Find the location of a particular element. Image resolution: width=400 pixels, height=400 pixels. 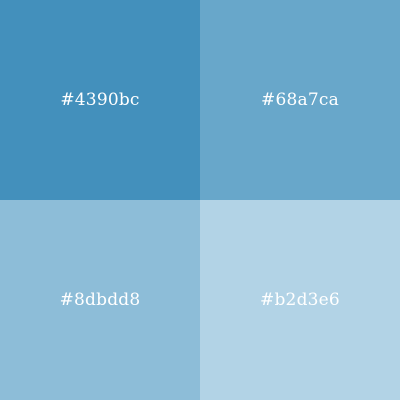

swatch-hex-label: #68a7ca is located at coordinates (300, 100).